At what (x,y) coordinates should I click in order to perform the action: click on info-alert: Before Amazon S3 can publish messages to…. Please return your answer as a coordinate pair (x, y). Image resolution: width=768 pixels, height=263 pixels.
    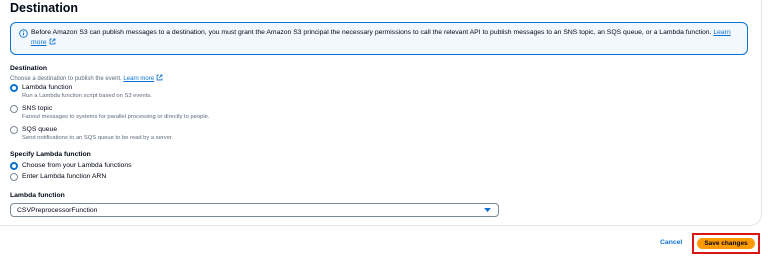
    Looking at the image, I should click on (379, 38).